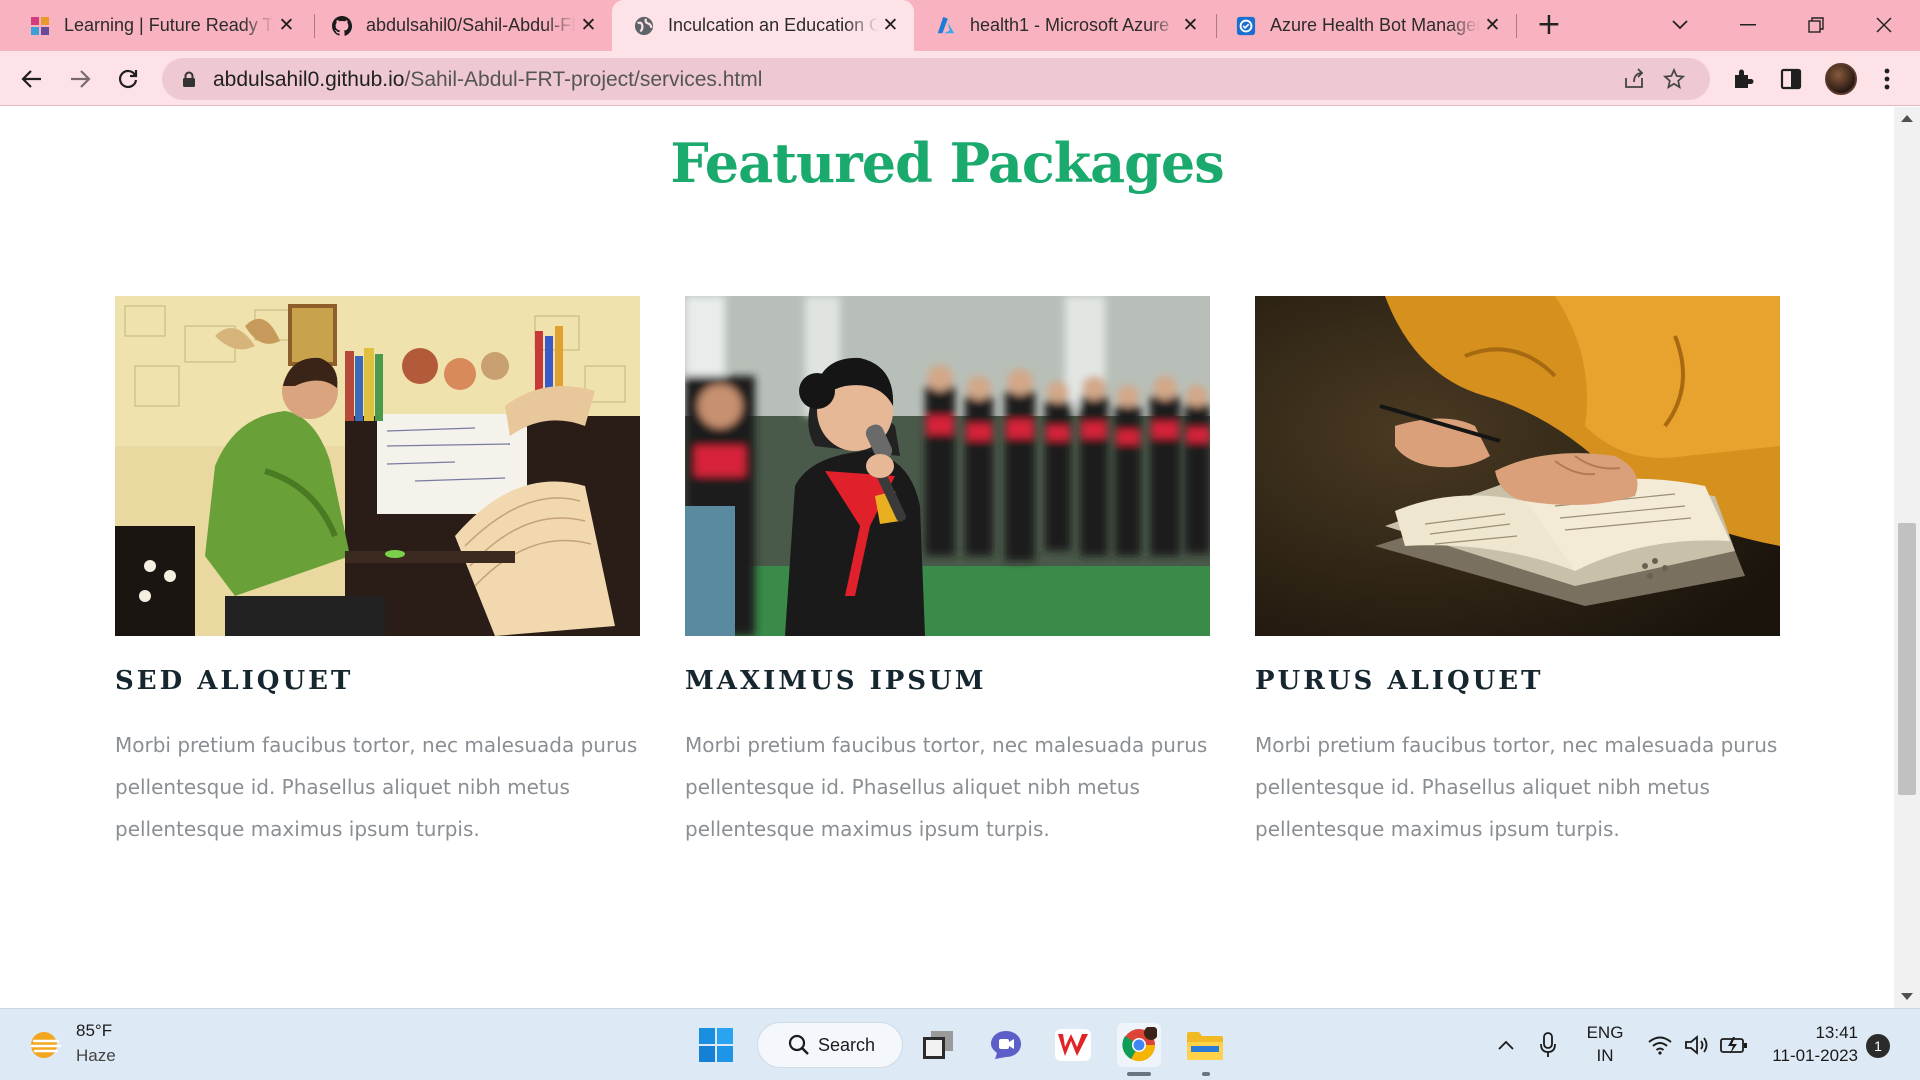 This screenshot has height=1080, width=1920. I want to click on search-label: Search, so click(847, 1045).